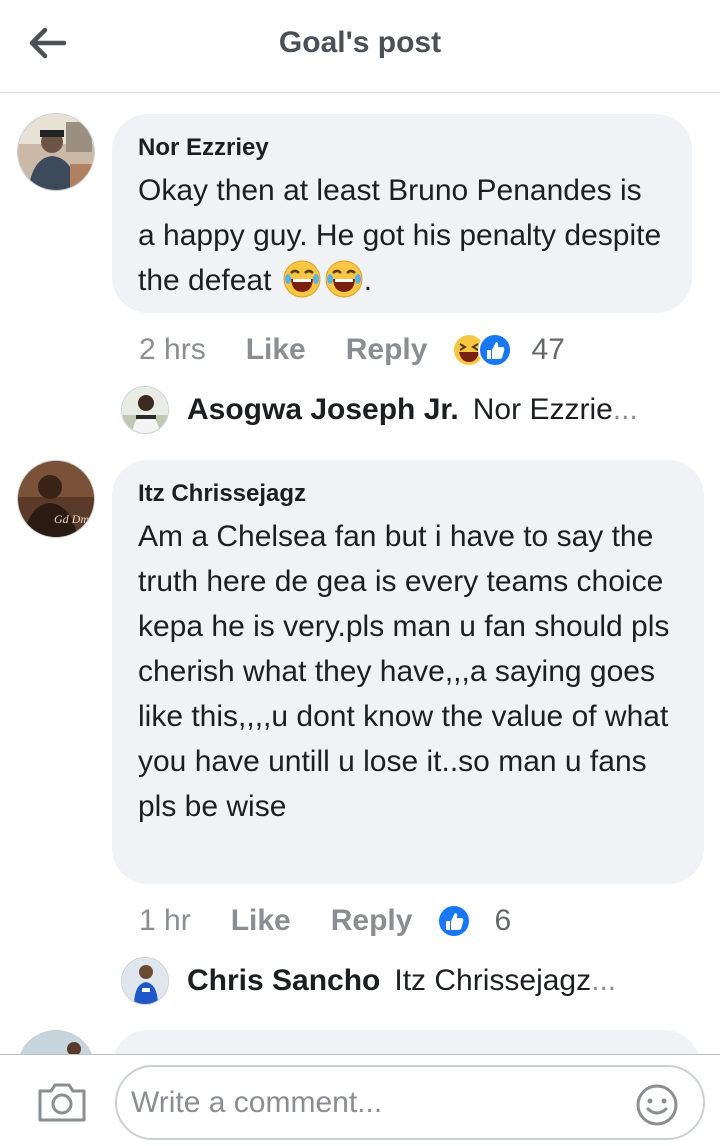 This screenshot has width=720, height=1146. I want to click on comment-input-box, so click(410, 1102).